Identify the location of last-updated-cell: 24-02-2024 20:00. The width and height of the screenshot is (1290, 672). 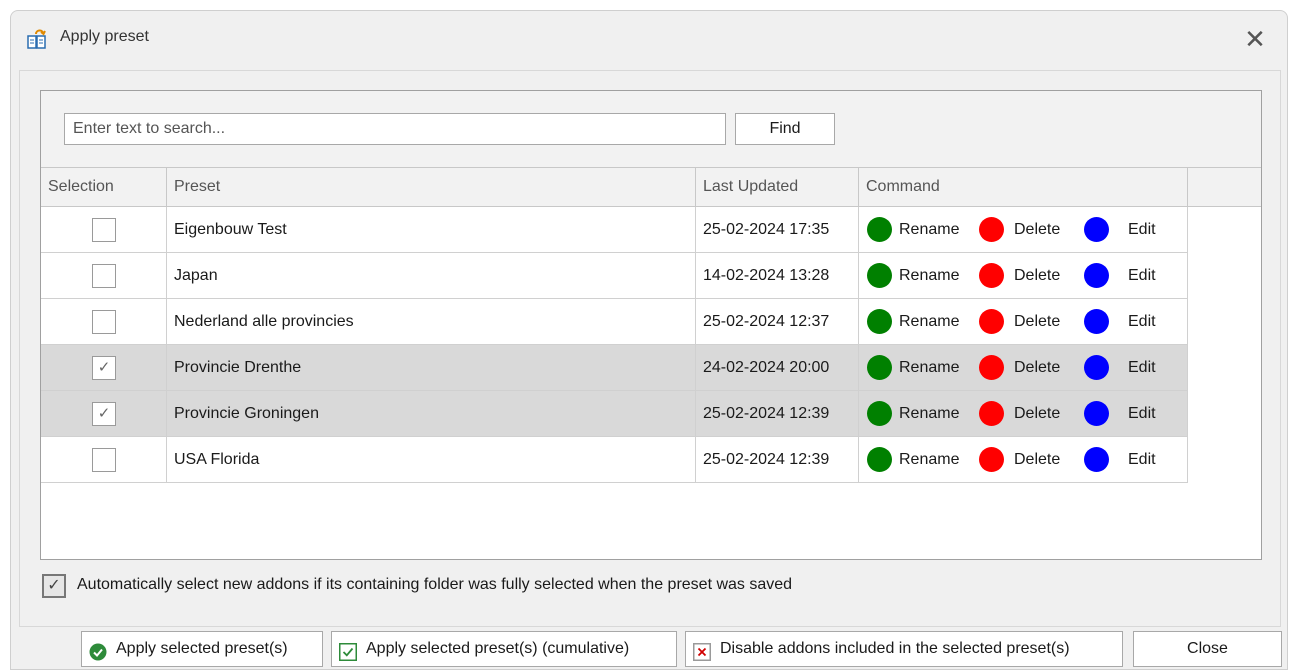
(777, 367).